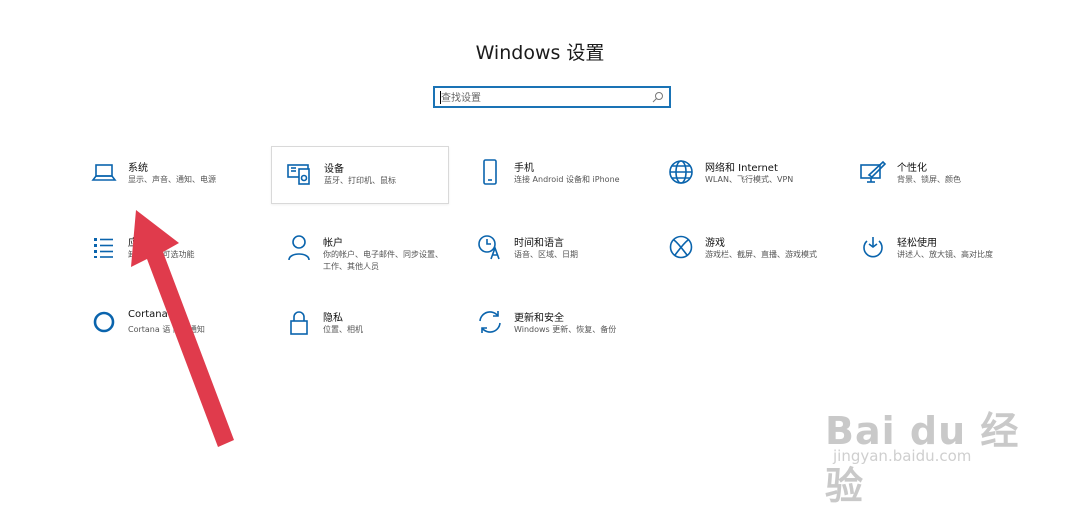  I want to click on tile-description: 讲述人、放大镜、高对比度, so click(945, 254).